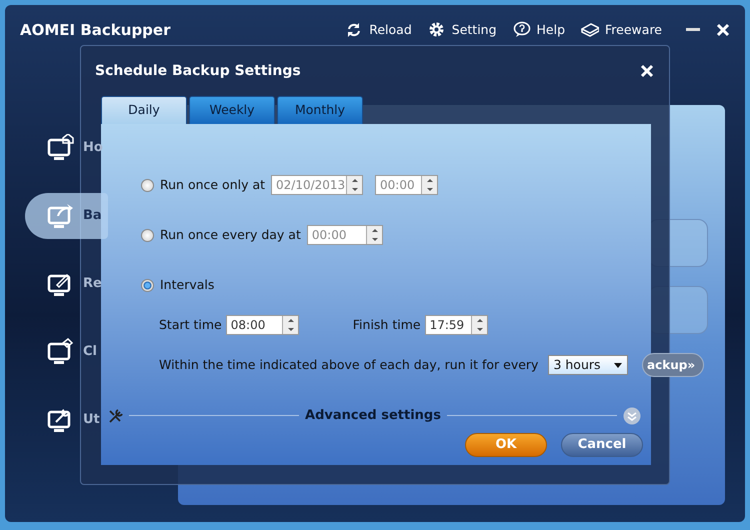 This screenshot has width=750, height=530. Describe the element at coordinates (213, 185) in the screenshot. I see `option-label: Run once only at` at that location.